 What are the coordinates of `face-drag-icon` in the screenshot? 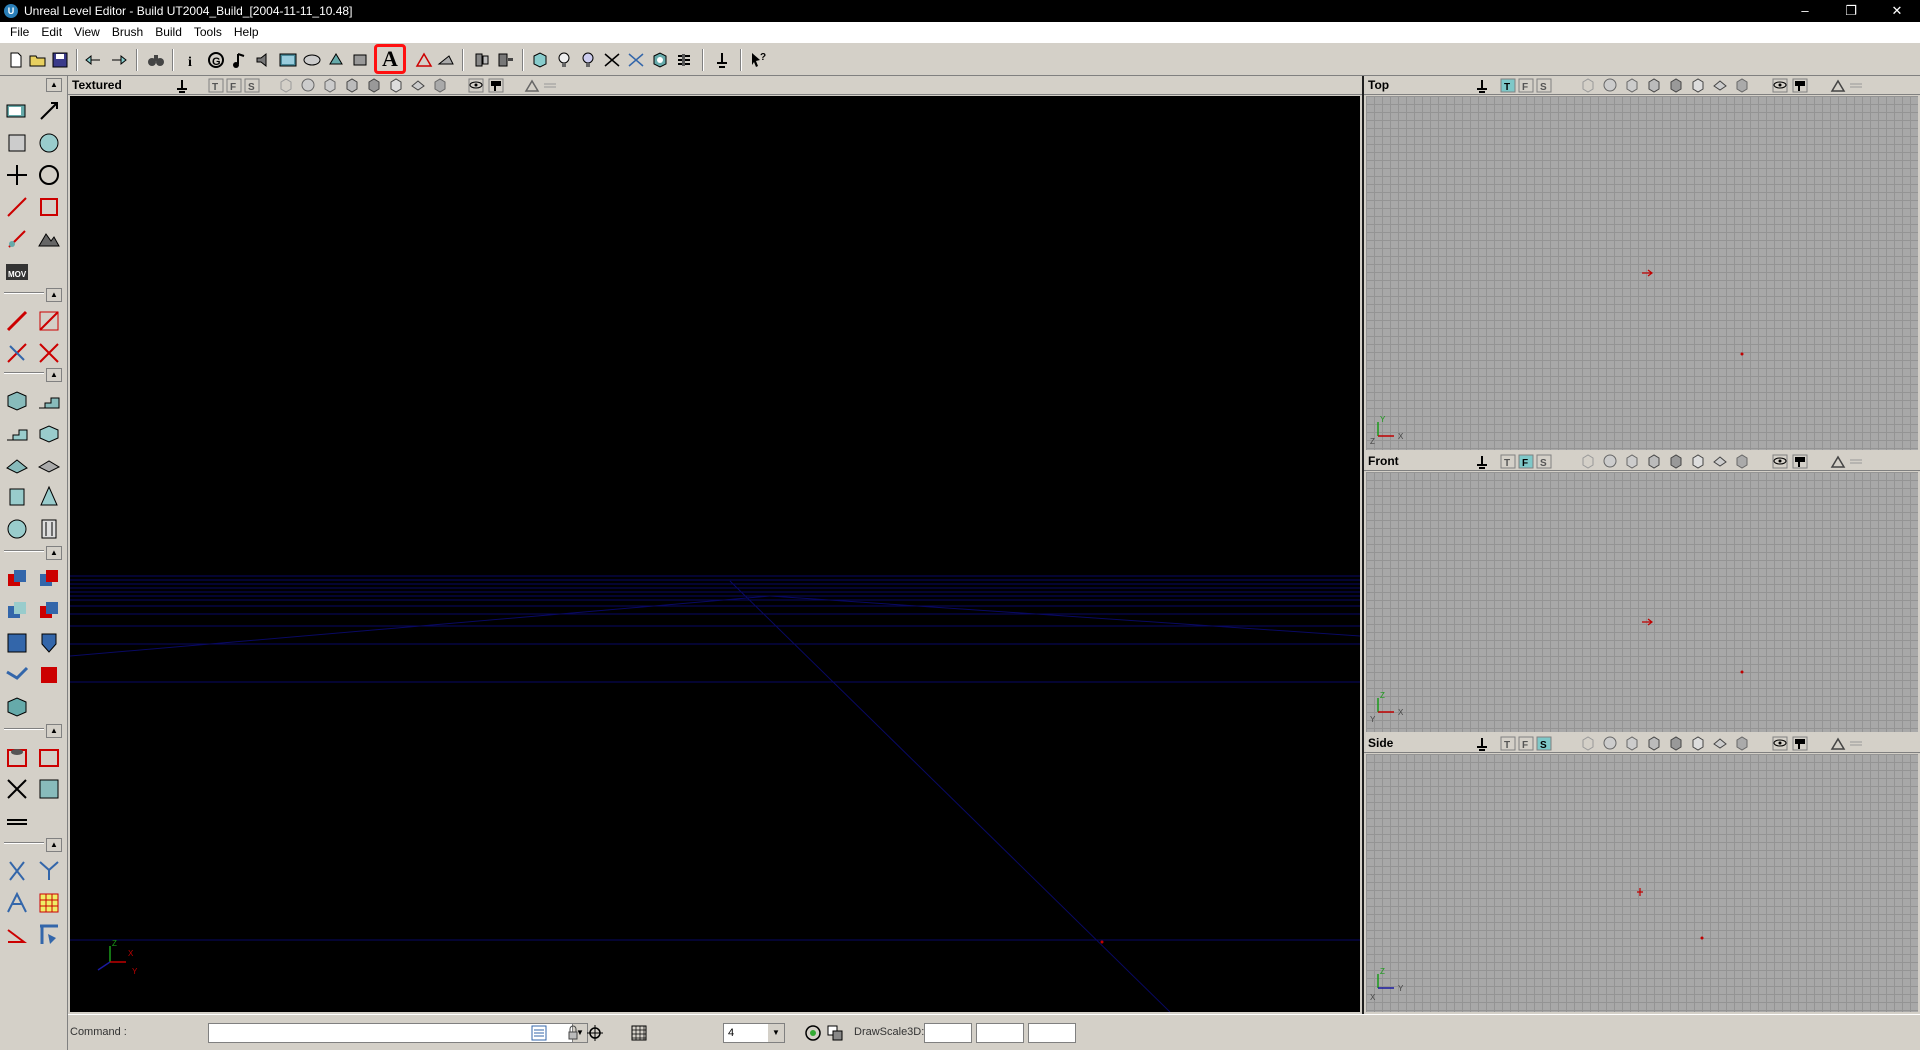 It's located at (49, 207).